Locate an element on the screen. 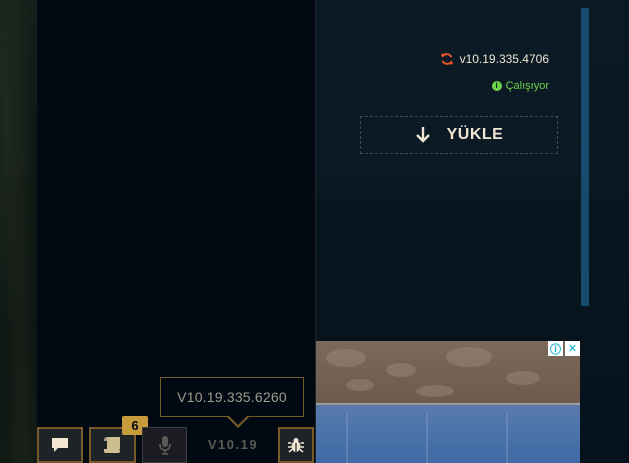 This screenshot has width=629, height=463. patch-version: v10.19.335.4706 is located at coordinates (504, 59).